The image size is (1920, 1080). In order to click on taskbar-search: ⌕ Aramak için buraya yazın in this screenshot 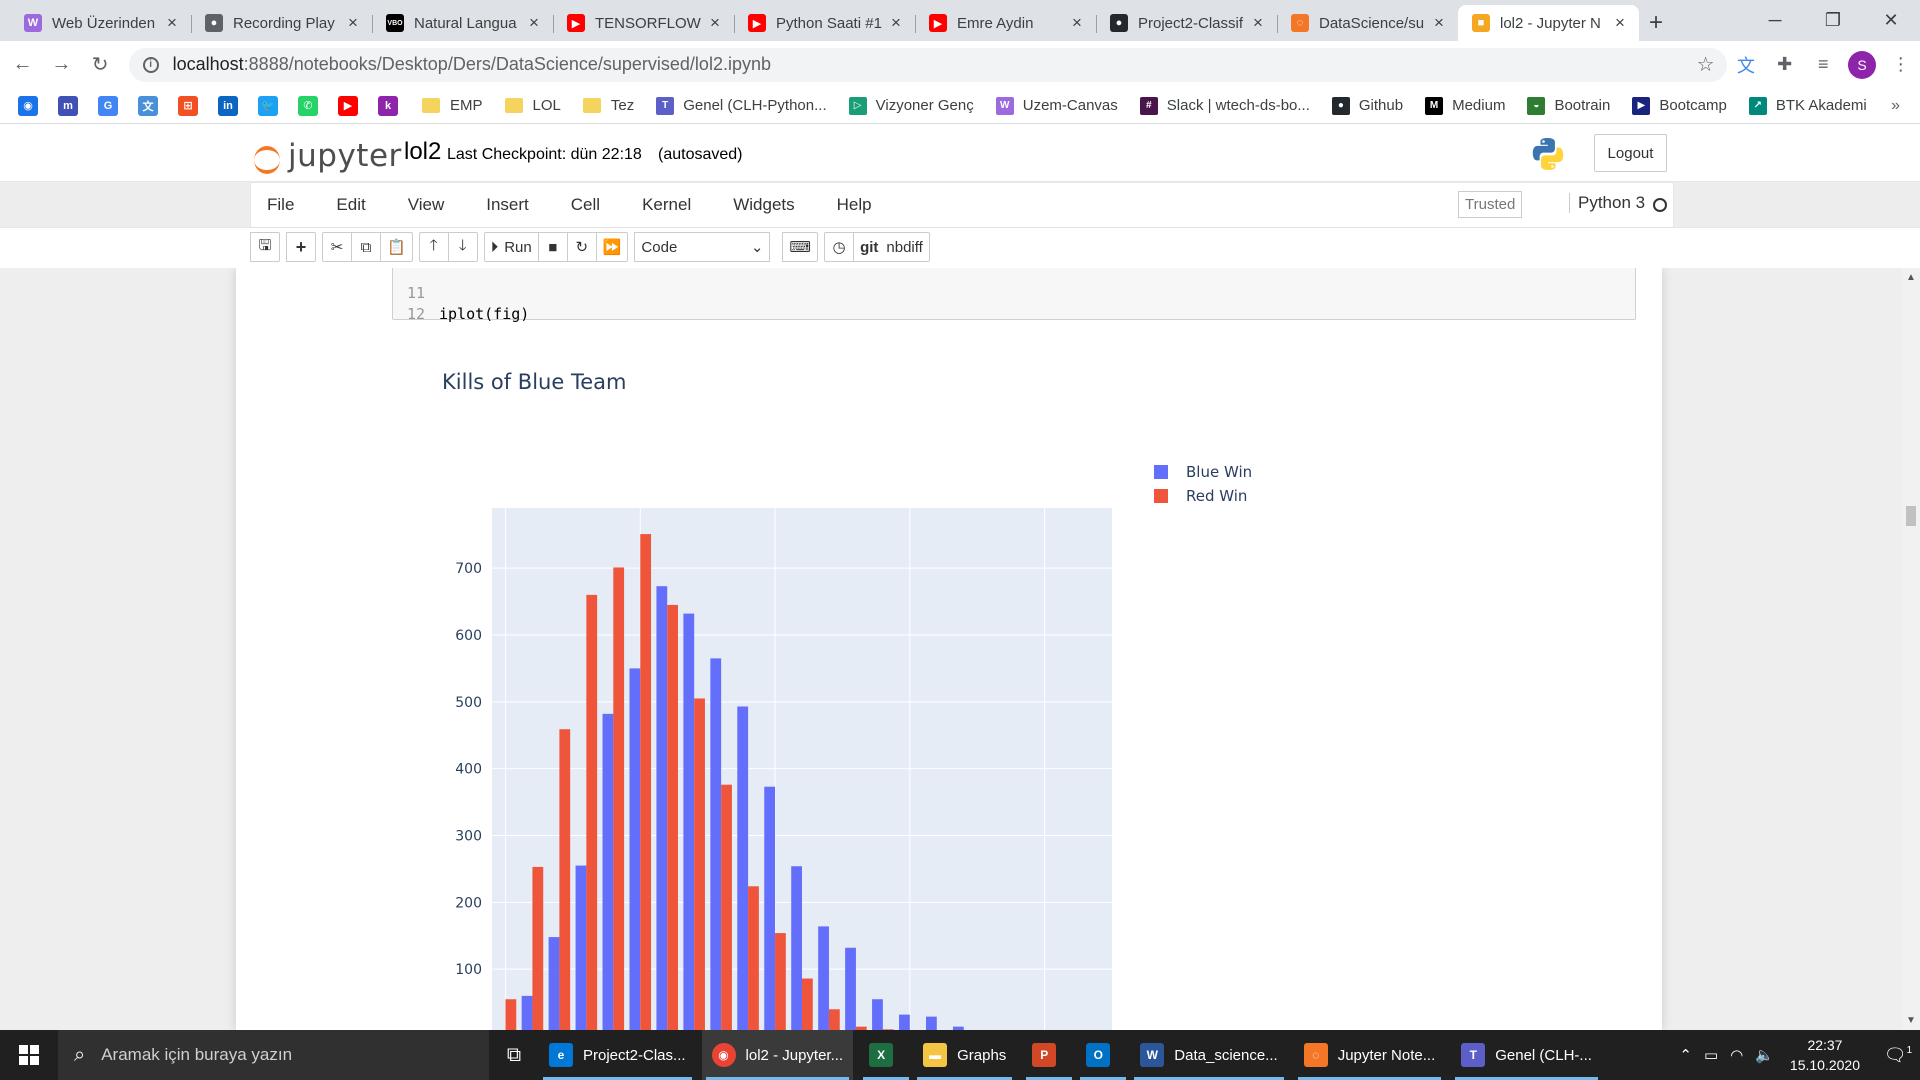, I will do `click(273, 1055)`.